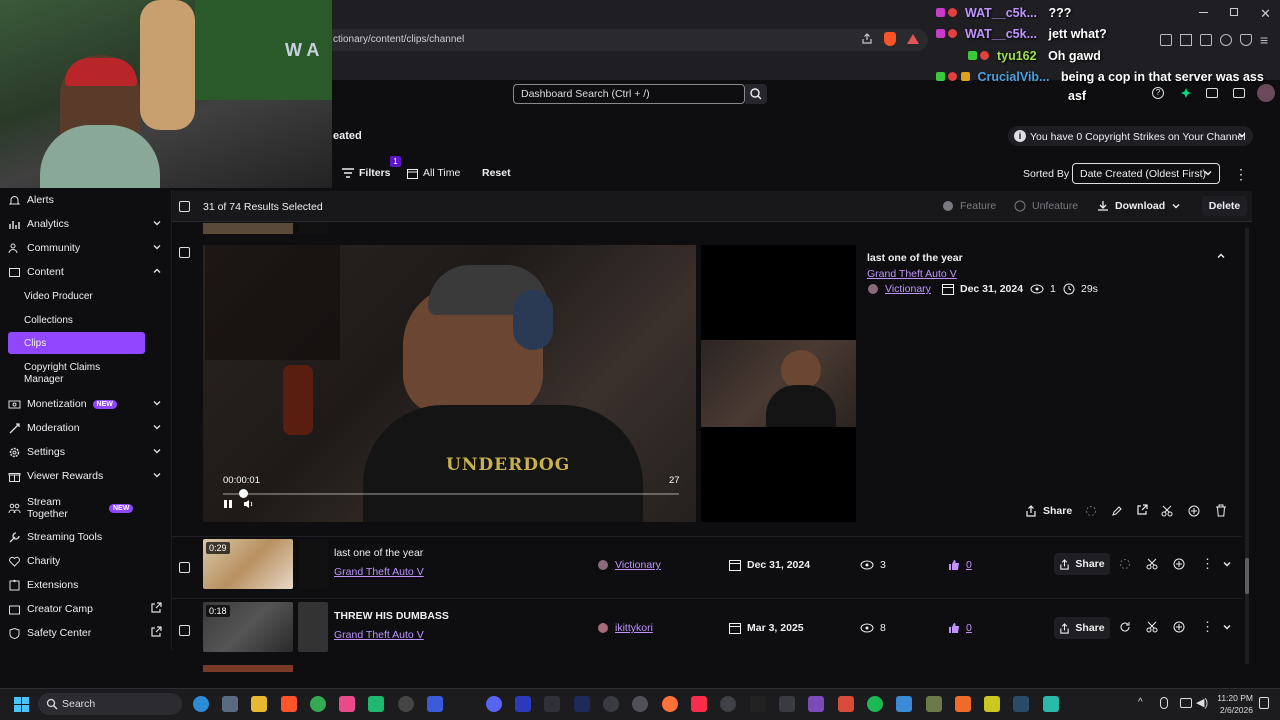  What do you see at coordinates (85, 561) in the screenshot?
I see `sidebar-item-charity: Charity` at bounding box center [85, 561].